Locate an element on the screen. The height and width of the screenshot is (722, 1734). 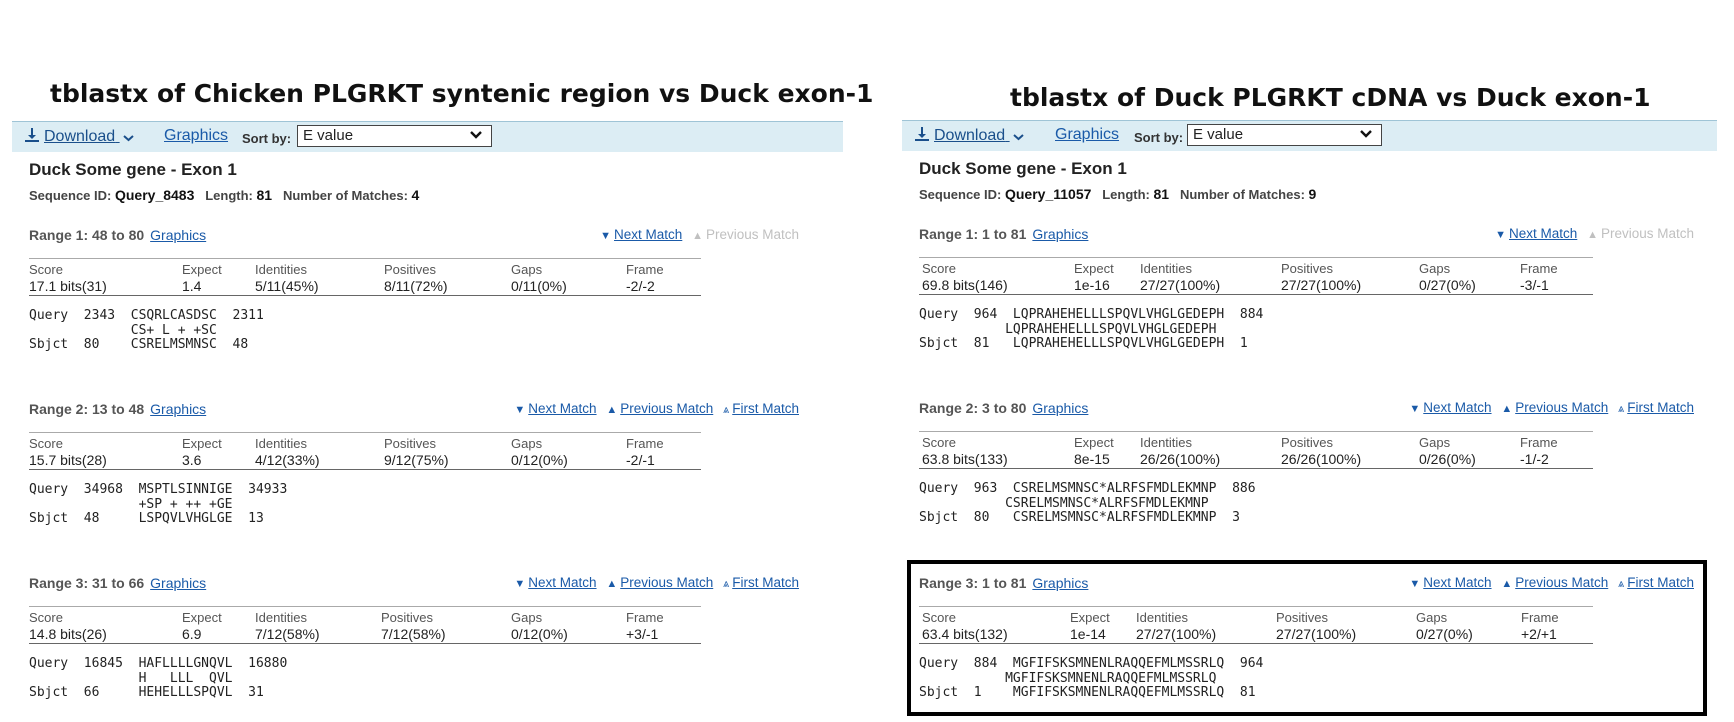
range-label: Range 2: 3 to 80 Graphics is located at coordinates (1004, 408).